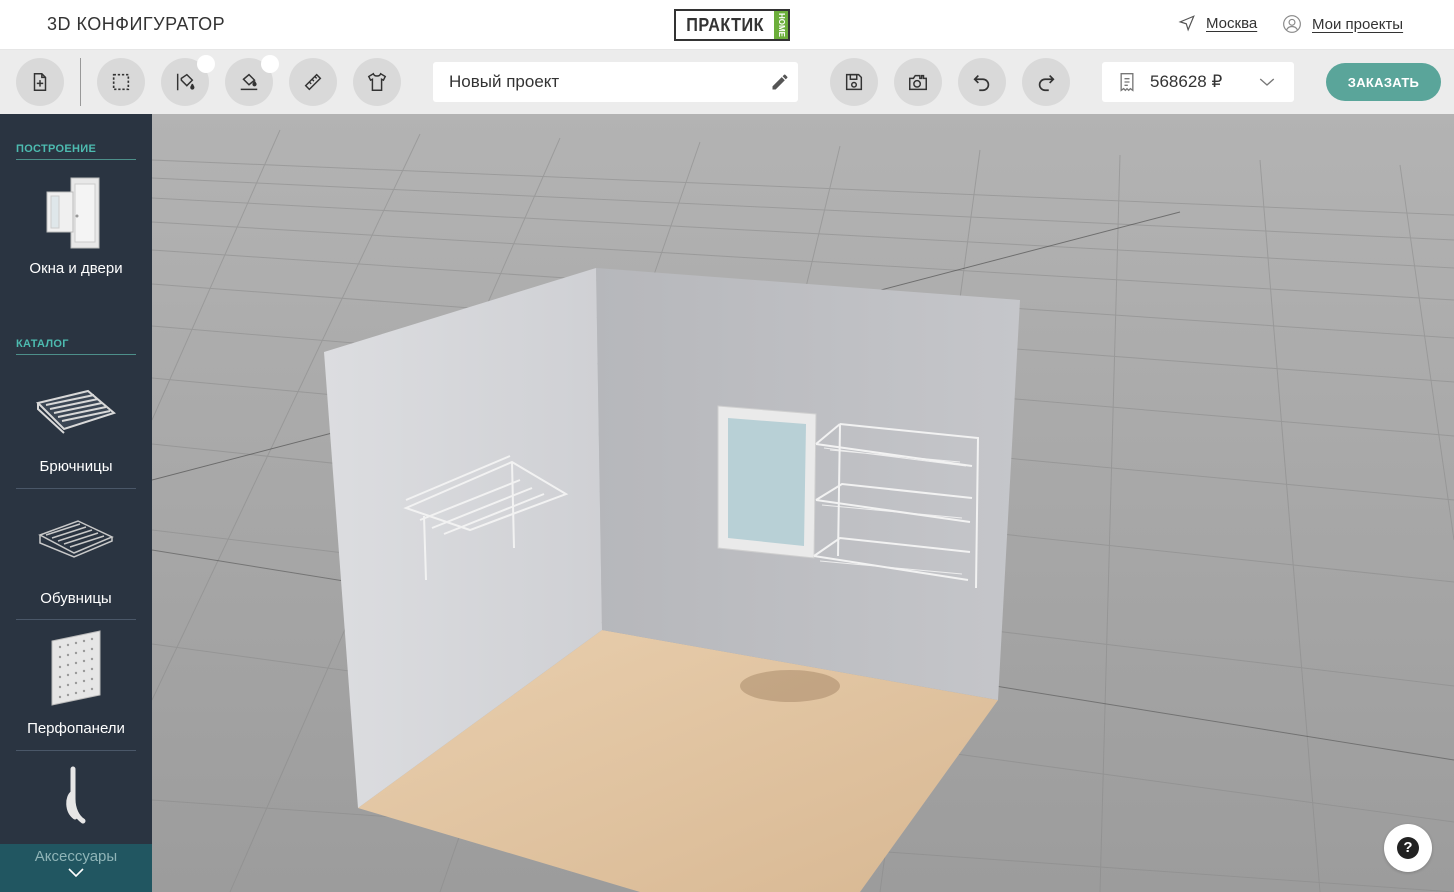 The width and height of the screenshot is (1454, 892). I want to click on measure-icon, so click(313, 82).